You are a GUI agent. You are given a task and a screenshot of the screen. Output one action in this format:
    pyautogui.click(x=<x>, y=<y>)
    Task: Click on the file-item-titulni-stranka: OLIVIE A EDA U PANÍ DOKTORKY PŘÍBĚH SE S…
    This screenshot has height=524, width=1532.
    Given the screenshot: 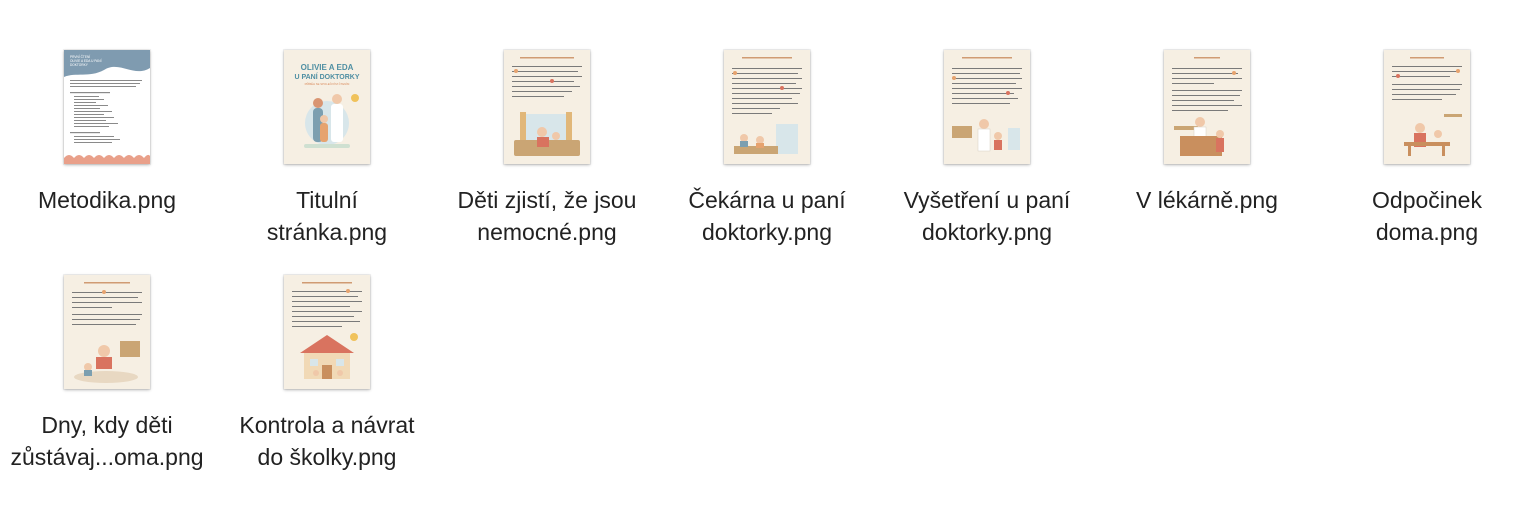 What is the action you would take?
    pyautogui.click(x=327, y=160)
    